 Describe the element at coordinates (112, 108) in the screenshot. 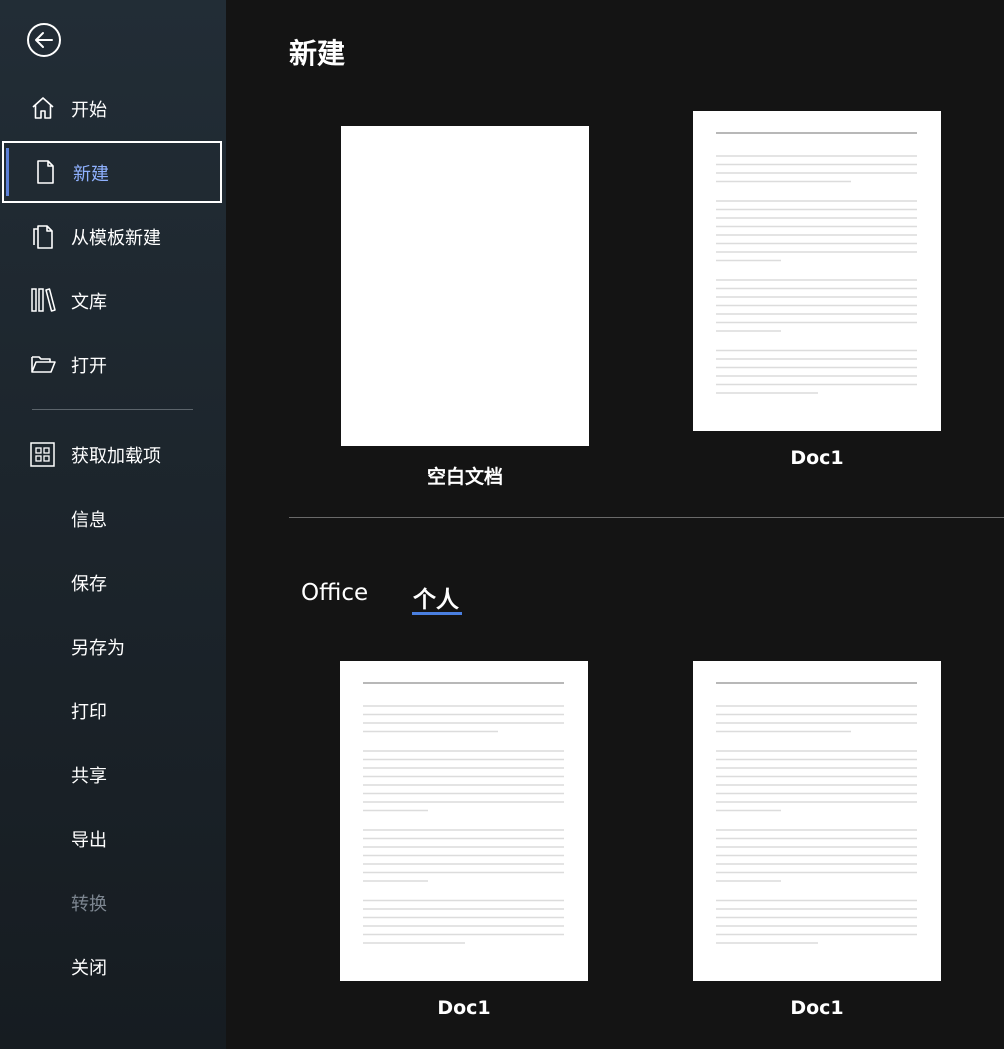

I see `sidebar-item-home: 开始` at that location.